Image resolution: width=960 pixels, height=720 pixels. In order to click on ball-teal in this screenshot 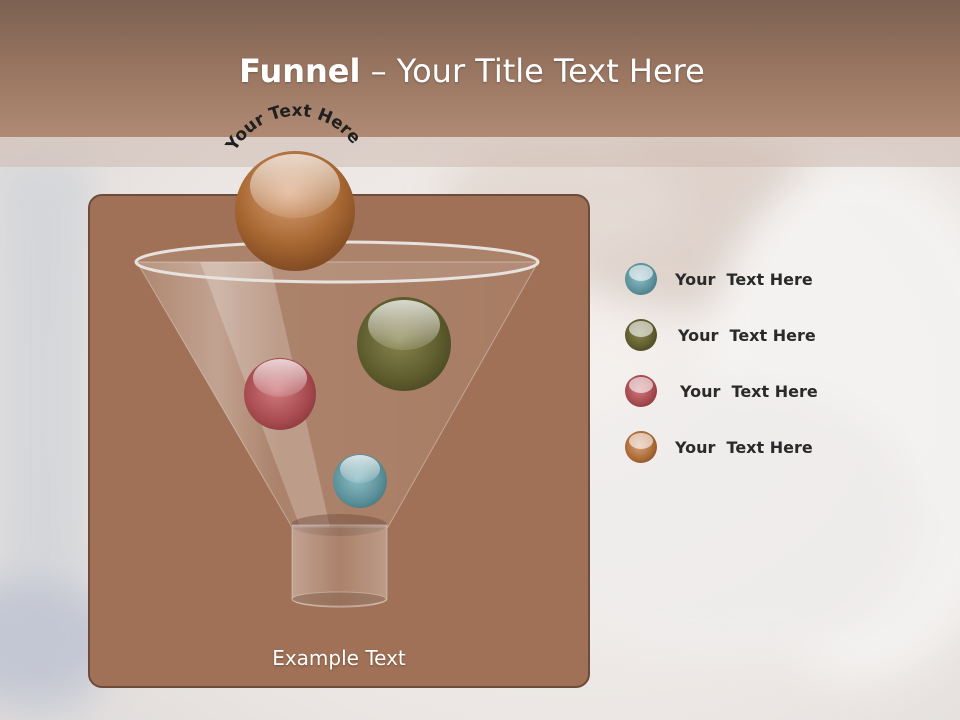, I will do `click(360, 481)`.